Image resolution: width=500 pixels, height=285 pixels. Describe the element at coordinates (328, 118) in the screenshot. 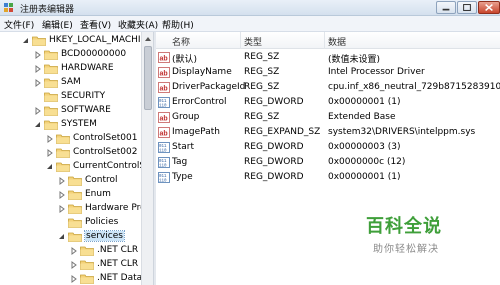

I see `value-row: ab Group REG_SZ Extended Base` at that location.